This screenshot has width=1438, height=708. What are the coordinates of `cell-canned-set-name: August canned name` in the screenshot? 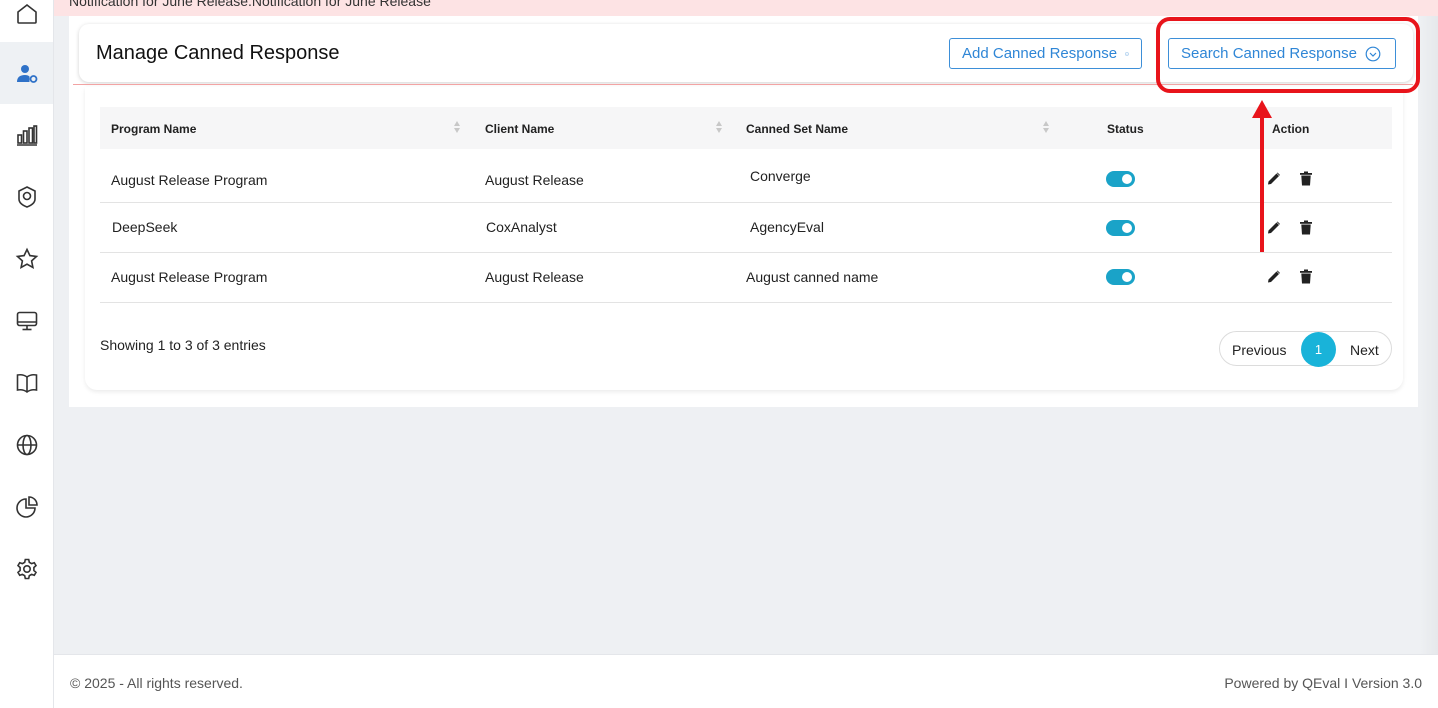 It's located at (812, 277).